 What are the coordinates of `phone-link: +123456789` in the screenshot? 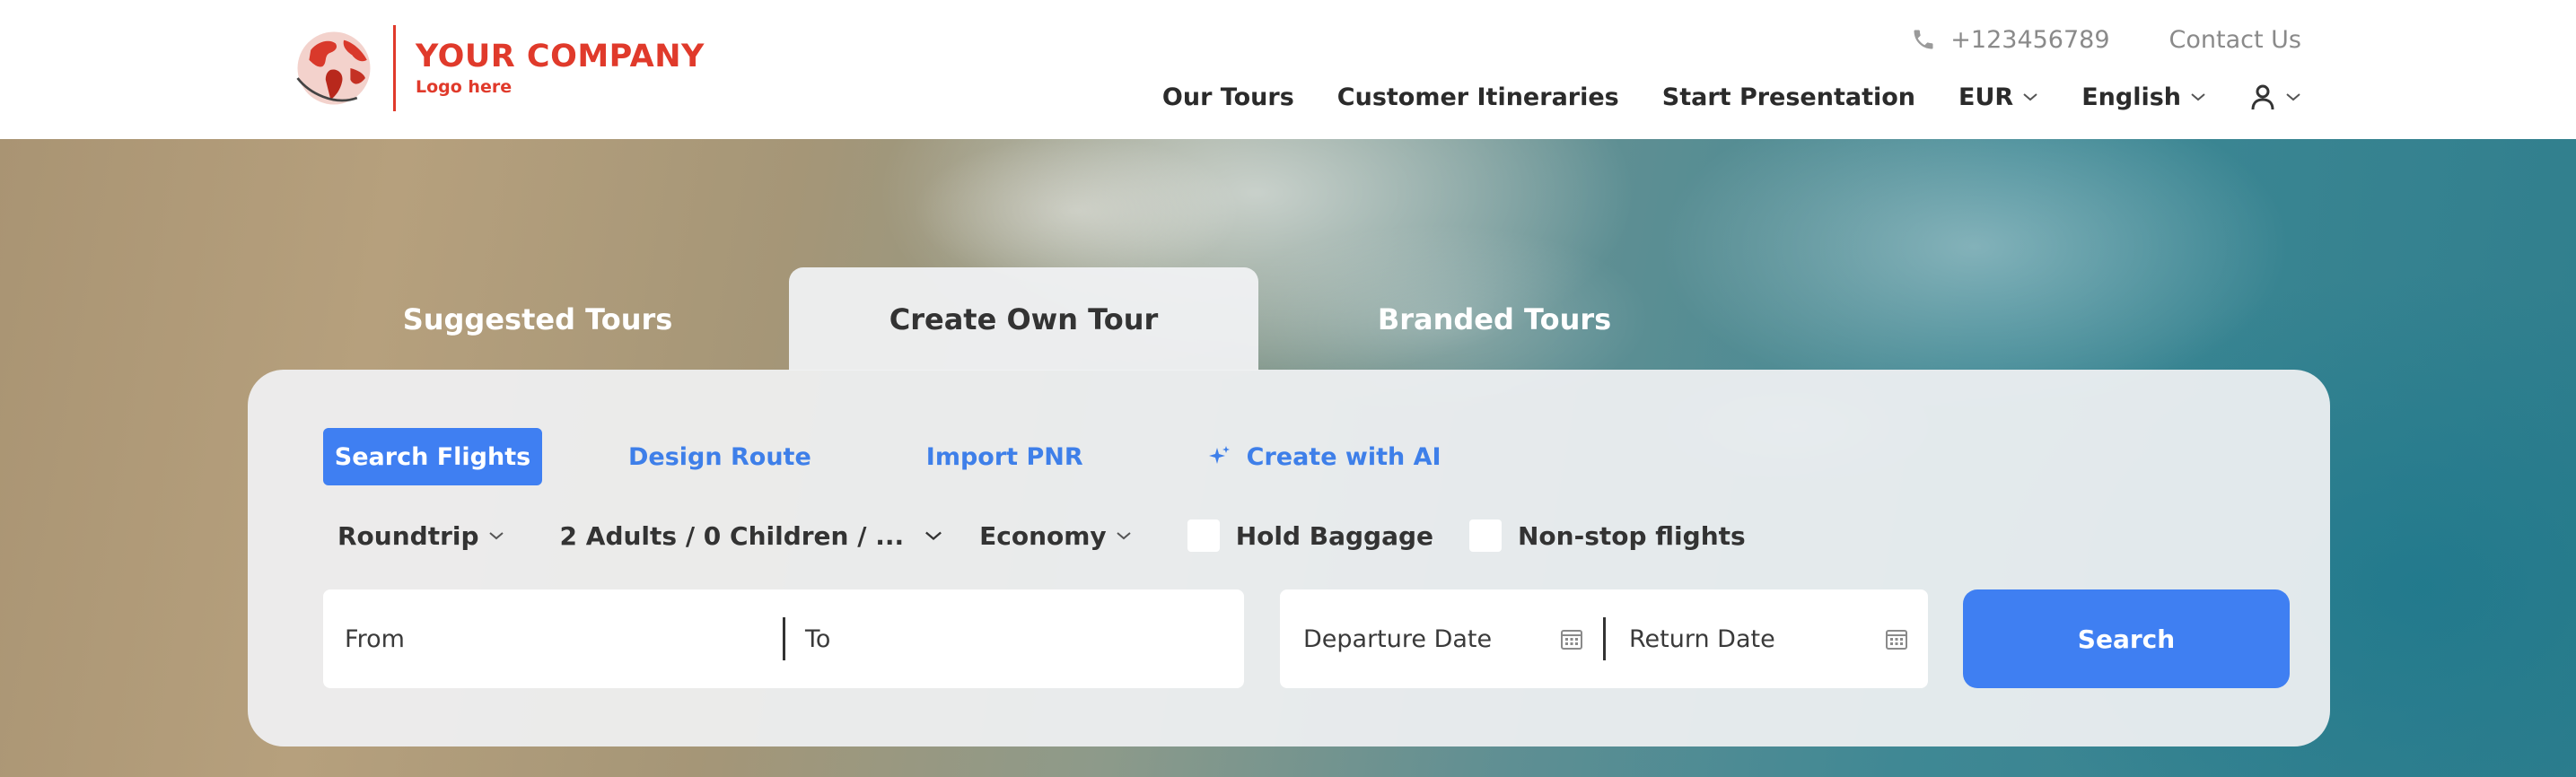 It's located at (2010, 39).